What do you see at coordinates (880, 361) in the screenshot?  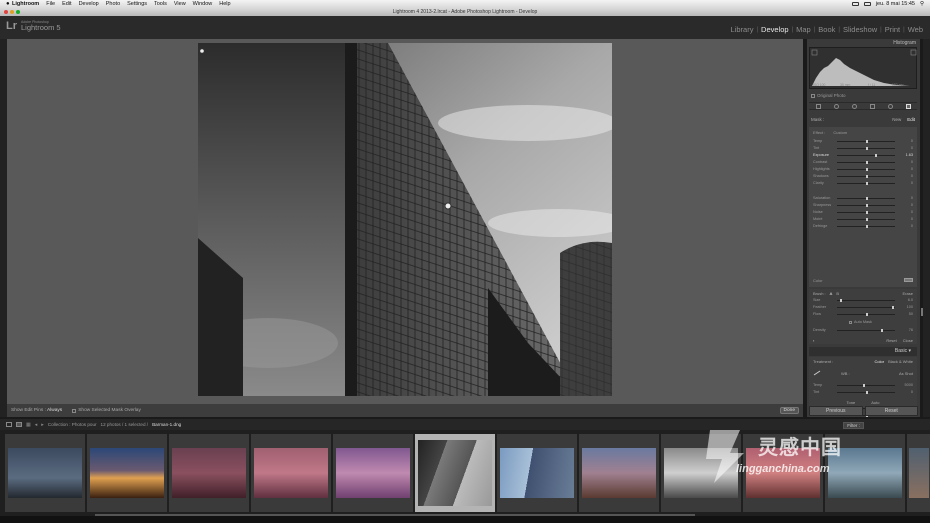 I see `treatment-color: Color` at bounding box center [880, 361].